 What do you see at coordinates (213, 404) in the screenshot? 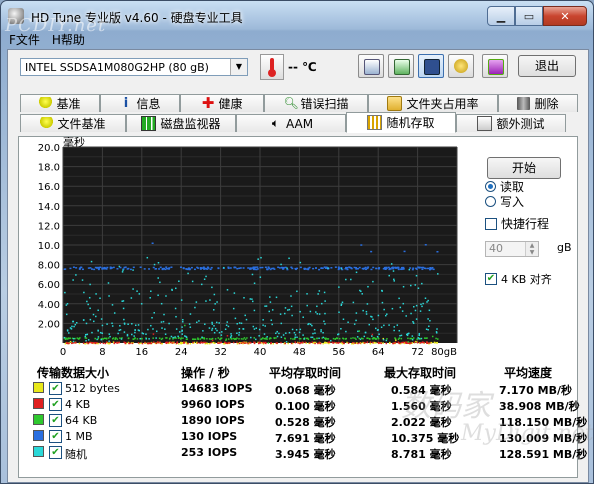
I see `cell-ops: 9960 IOPS` at bounding box center [213, 404].